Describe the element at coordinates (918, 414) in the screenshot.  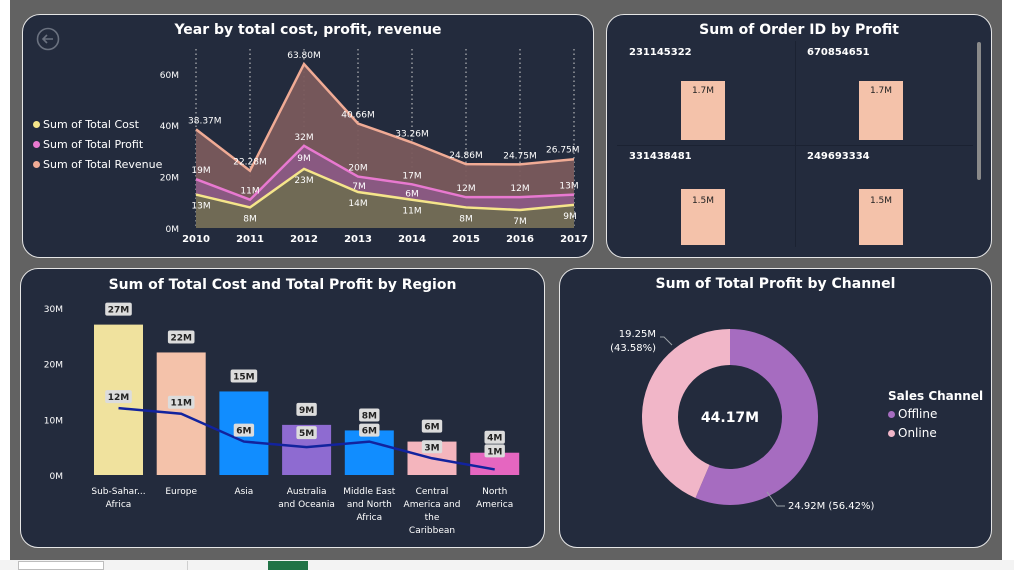
I see `offline-legend-label: Offline` at that location.